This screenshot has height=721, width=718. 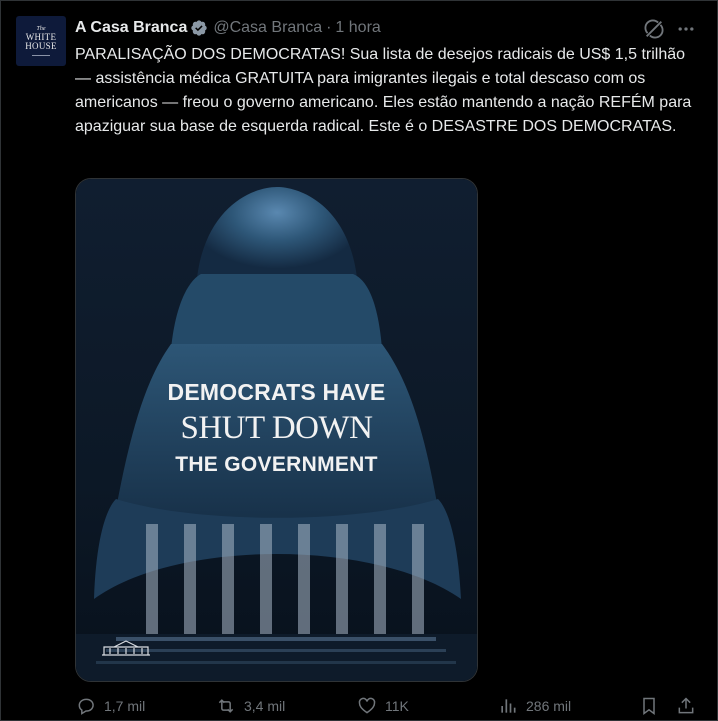 I want to click on reply-button: 1,7 mil, so click(x=110, y=706).